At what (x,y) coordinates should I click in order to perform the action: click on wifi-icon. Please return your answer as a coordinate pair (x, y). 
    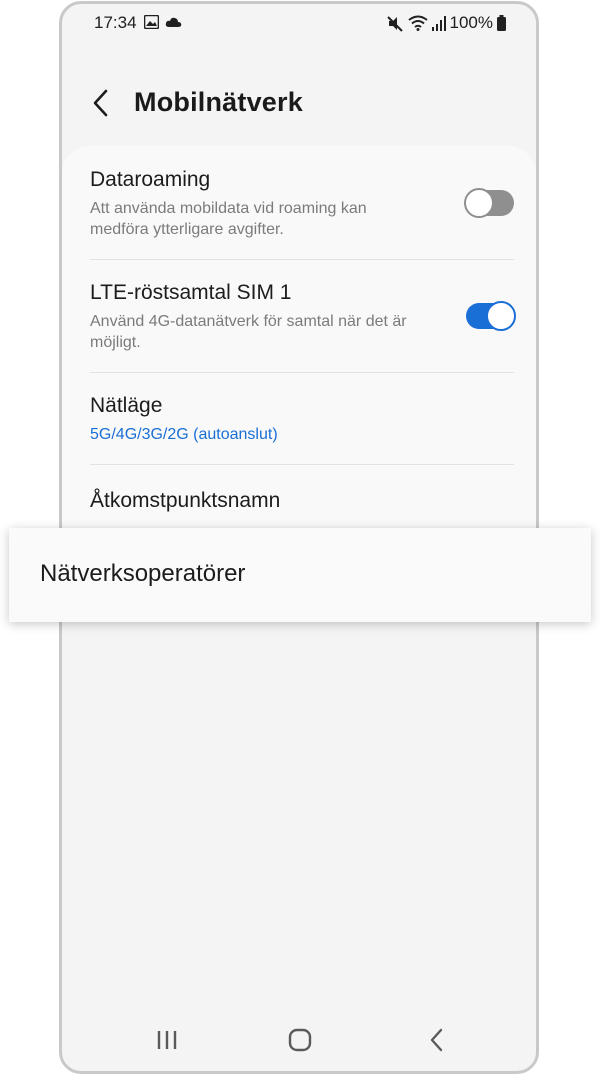
    Looking at the image, I should click on (417, 23).